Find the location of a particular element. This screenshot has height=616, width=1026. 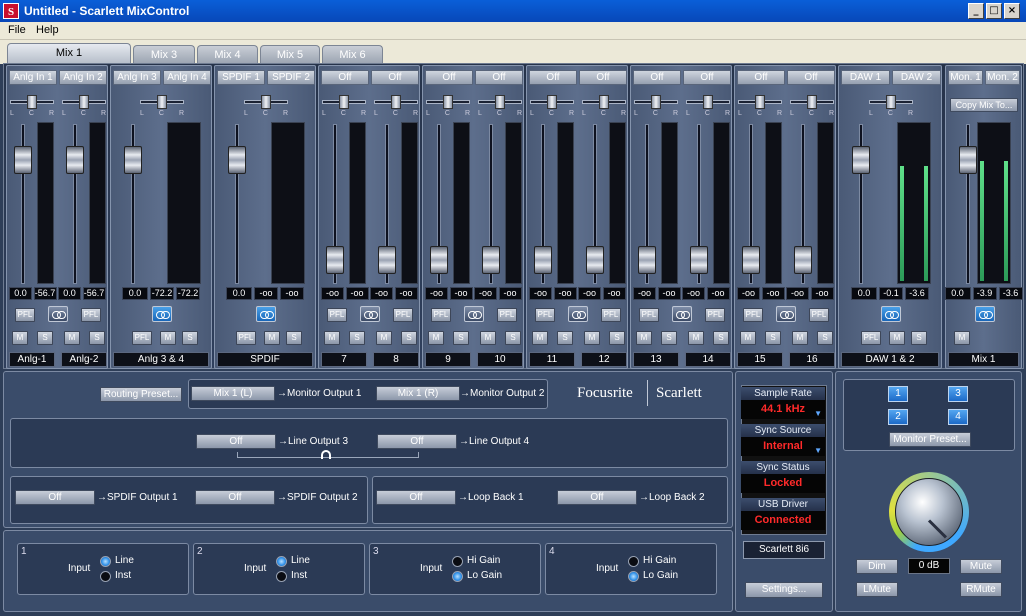

left-mute-button: LMute is located at coordinates (877, 589).